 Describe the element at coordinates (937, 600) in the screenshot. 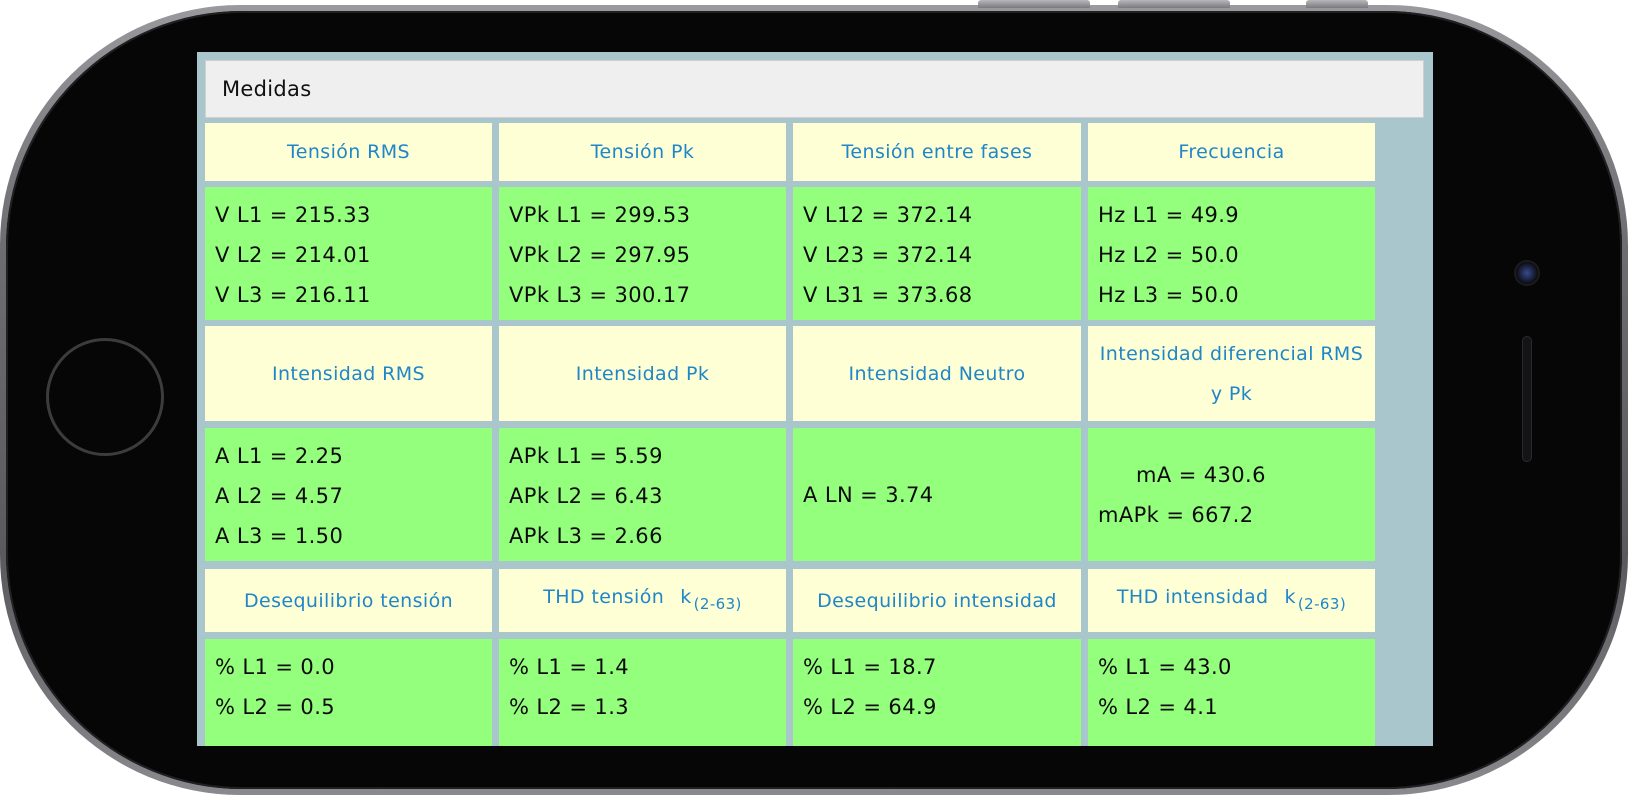

I see `header-desequilibrio-intensidad: Desequilibrio intensidad` at that location.